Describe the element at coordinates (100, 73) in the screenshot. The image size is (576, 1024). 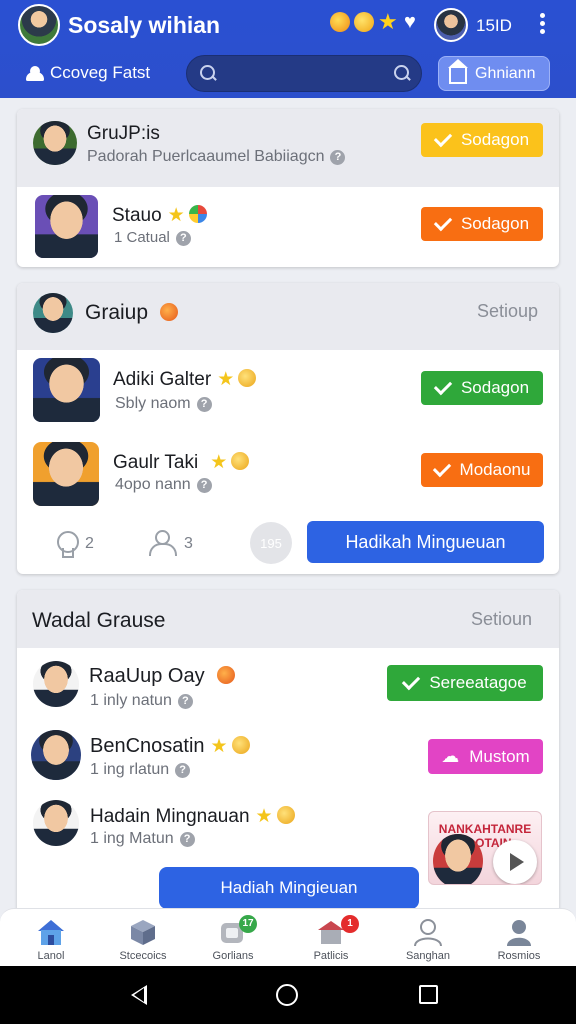
I see `header-sub-label: Ccoveg Fatst` at that location.